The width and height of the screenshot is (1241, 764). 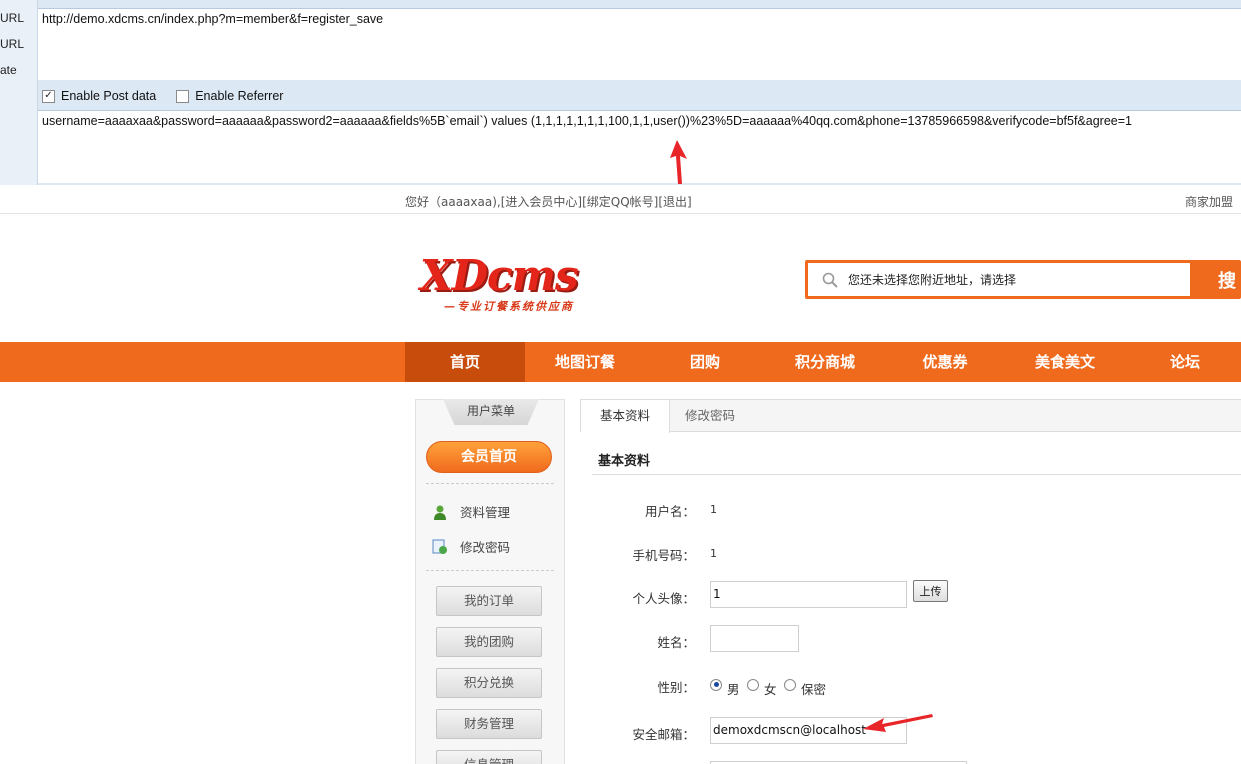 What do you see at coordinates (239, 96) in the screenshot?
I see `enable-referrer-label: Enable Referrer` at bounding box center [239, 96].